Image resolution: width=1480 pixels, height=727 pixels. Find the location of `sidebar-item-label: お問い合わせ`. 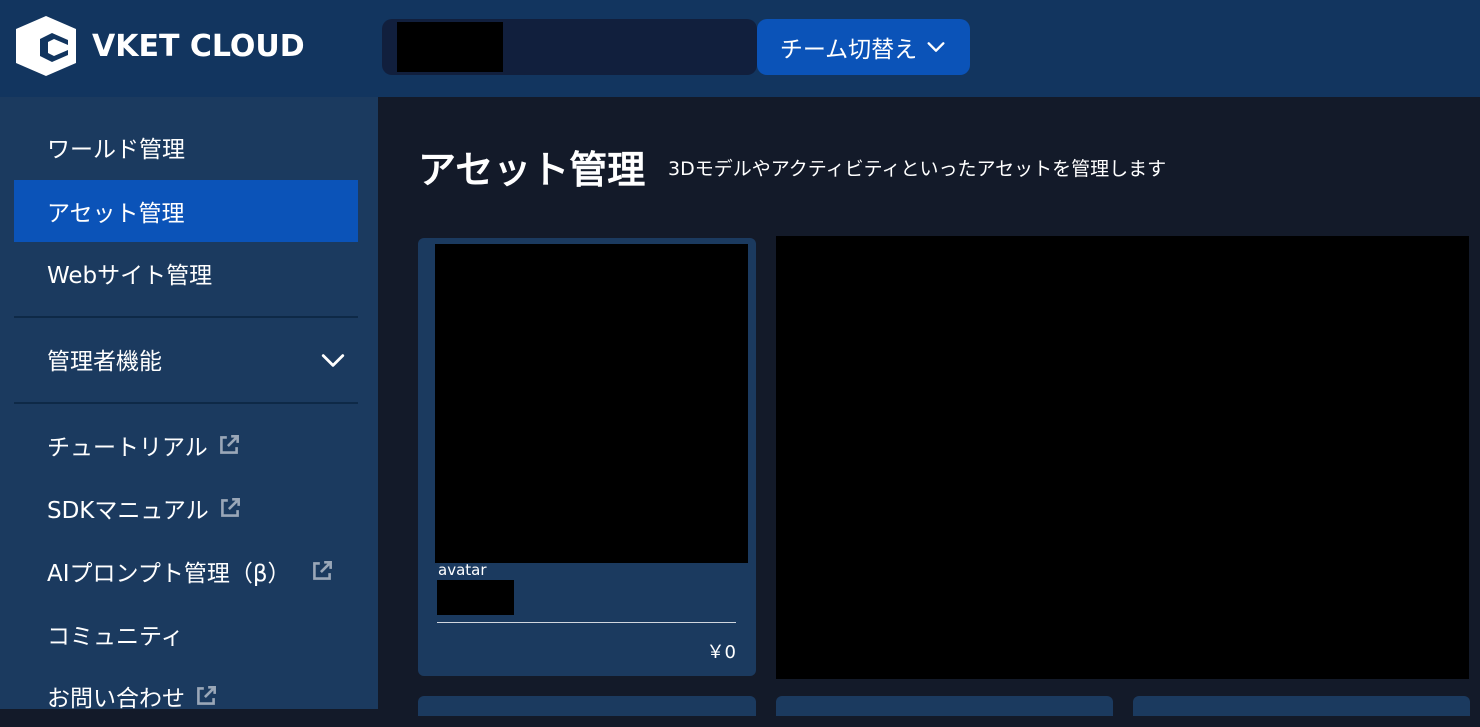

sidebar-item-label: お問い合わせ is located at coordinates (116, 699).